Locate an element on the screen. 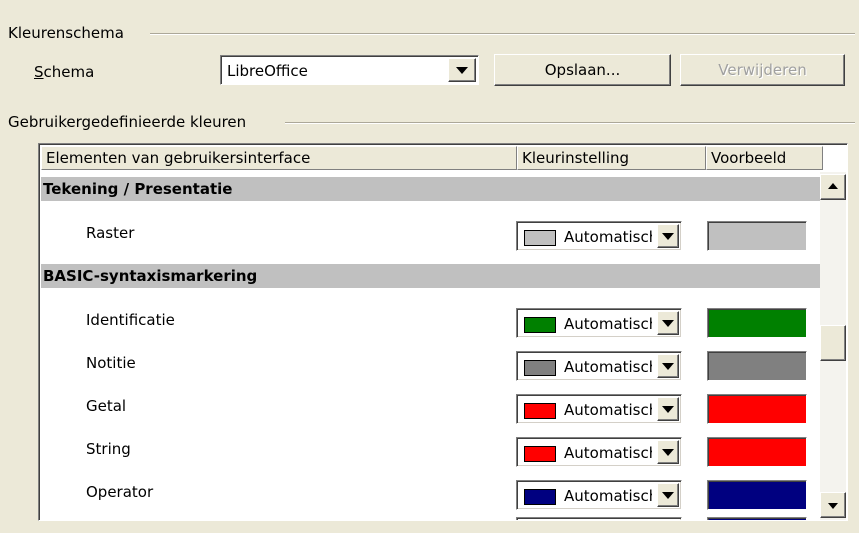 Image resolution: width=859 pixels, height=533 pixels. scheme-label: Schema is located at coordinates (64, 72).